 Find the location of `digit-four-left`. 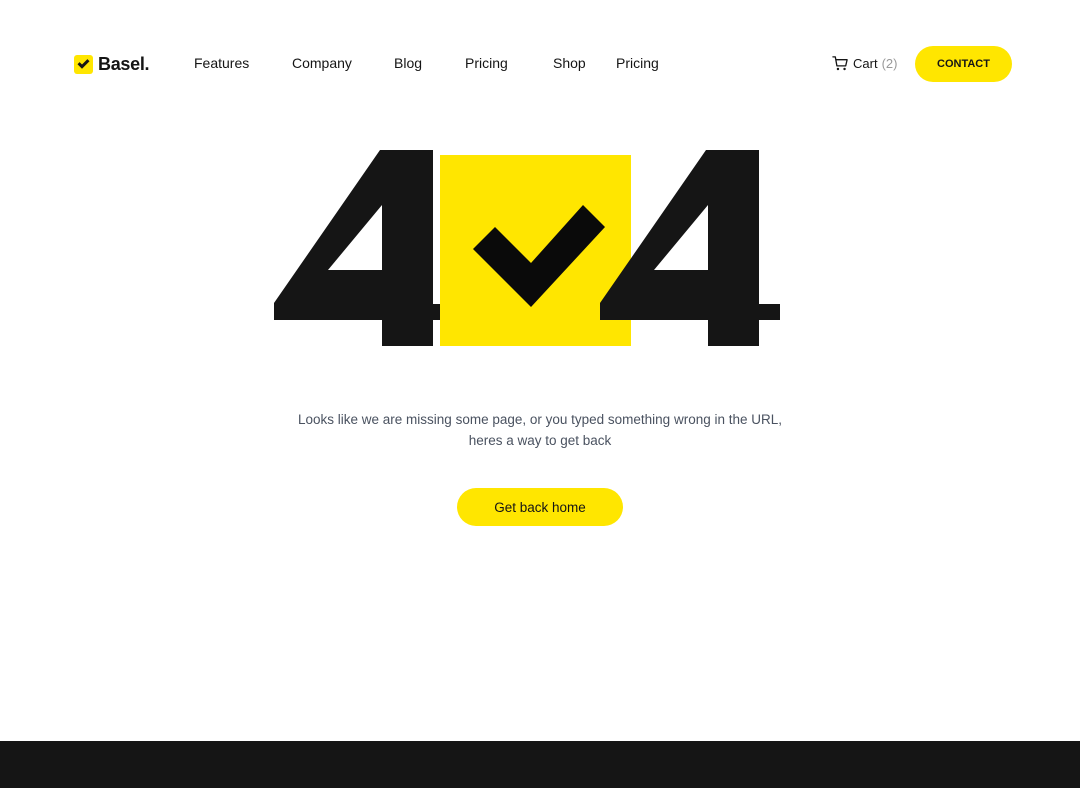

digit-four-left is located at coordinates (364, 248).